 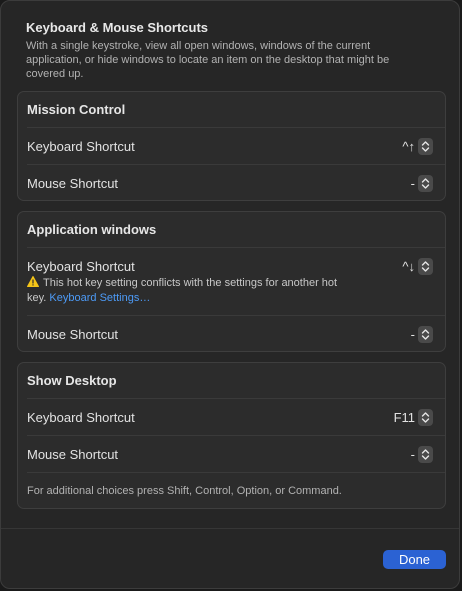 What do you see at coordinates (76, 109) in the screenshot?
I see `group-title: Mission Control` at bounding box center [76, 109].